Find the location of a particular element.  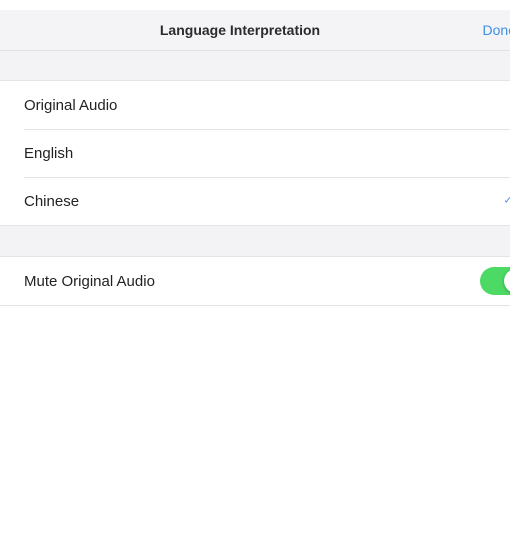

language-option-chinese: Chinese ✓ is located at coordinates (255, 201).